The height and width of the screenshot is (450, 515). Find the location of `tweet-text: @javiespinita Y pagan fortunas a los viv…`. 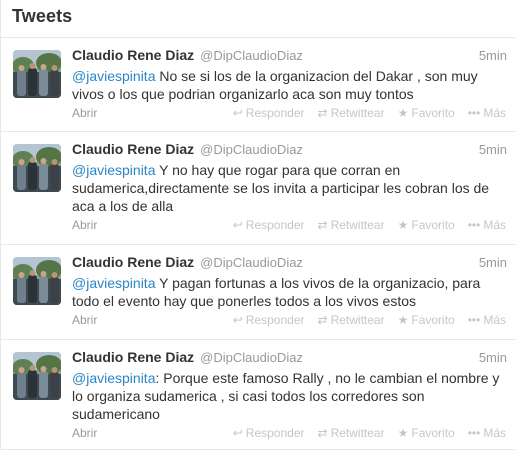

tweet-text: @javiespinita Y pagan fortunas a los viv… is located at coordinates (290, 292).